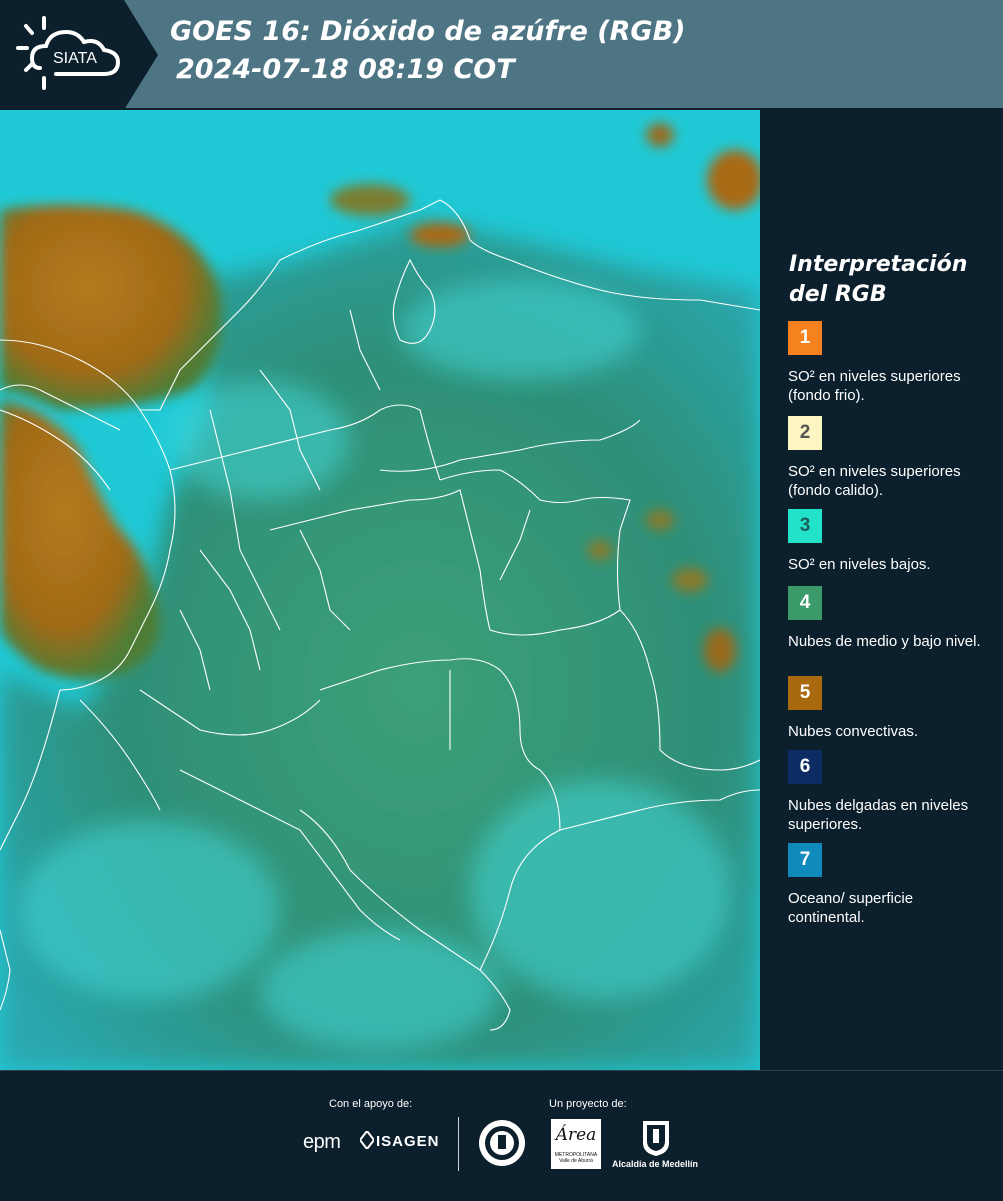  What do you see at coordinates (890, 541) in the screenshot?
I see `legend-item-3: 3 SO² en niveles bajos.` at bounding box center [890, 541].